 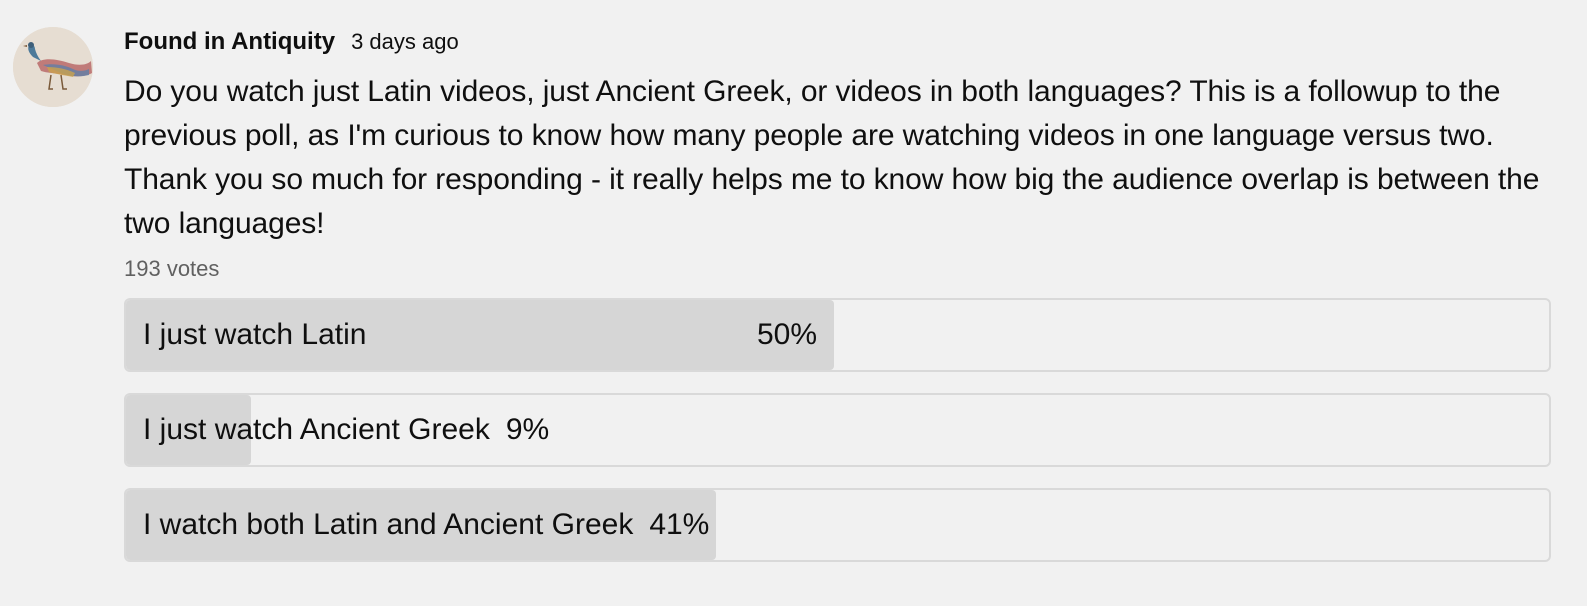 I want to click on poll-option-latin: I just watch Latin 50%, so click(x=837, y=335).